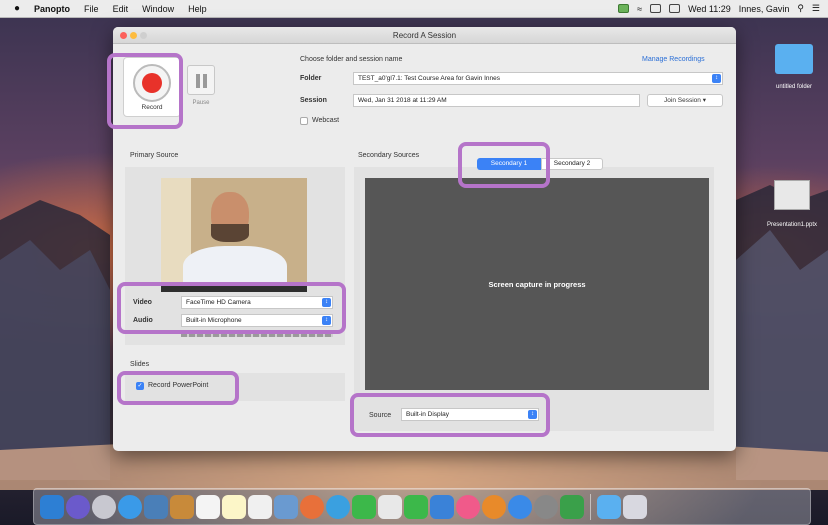  What do you see at coordinates (682, 100) in the screenshot?
I see `join-session-label: Join Session` at bounding box center [682, 100].